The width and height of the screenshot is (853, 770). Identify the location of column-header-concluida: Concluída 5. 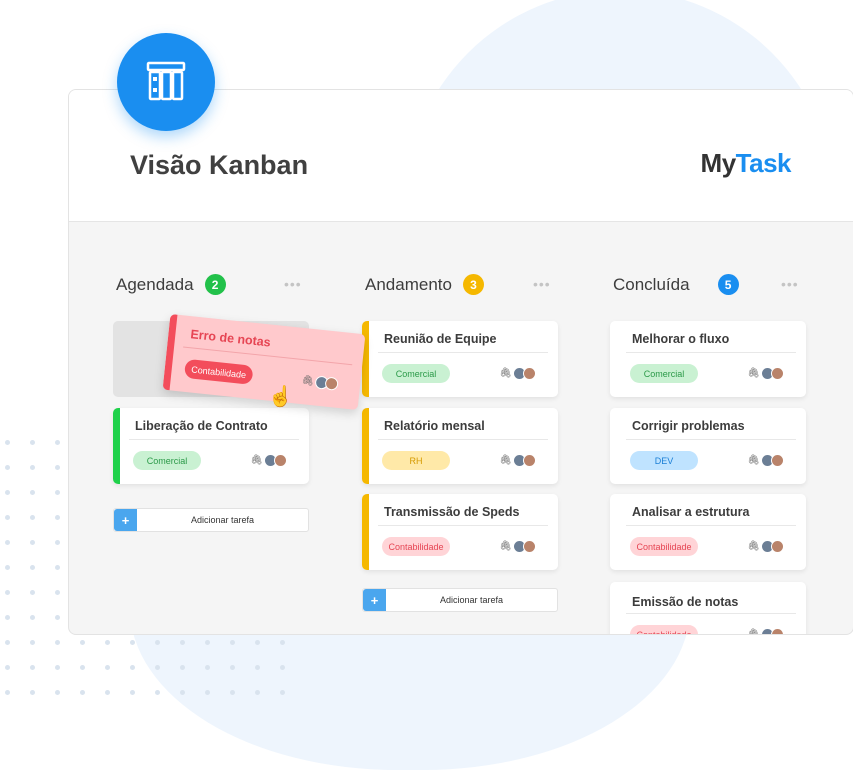
(676, 284).